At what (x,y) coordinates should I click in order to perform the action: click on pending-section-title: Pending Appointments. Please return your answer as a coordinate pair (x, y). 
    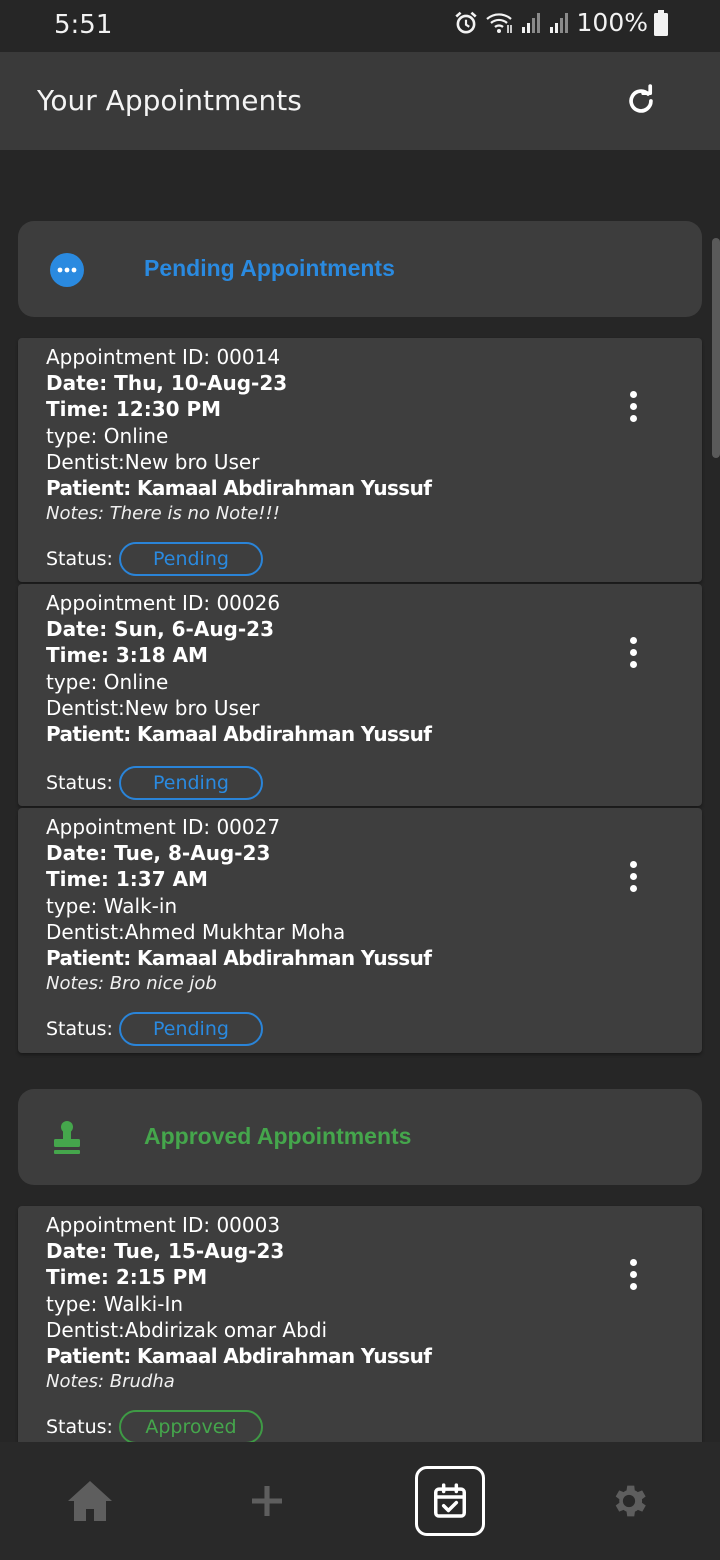
    Looking at the image, I should click on (269, 268).